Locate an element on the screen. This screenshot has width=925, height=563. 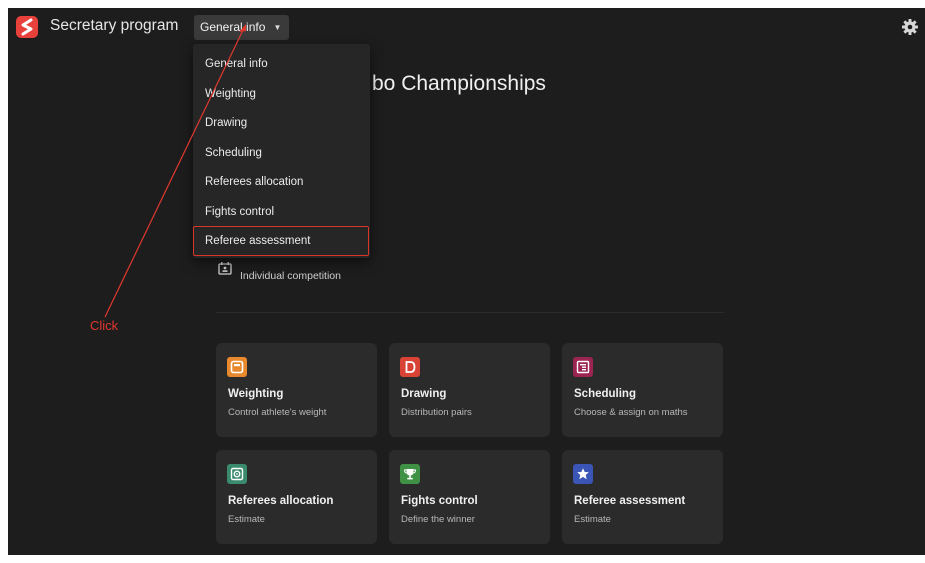
annotation-arrow is located at coordinates (175, 171).